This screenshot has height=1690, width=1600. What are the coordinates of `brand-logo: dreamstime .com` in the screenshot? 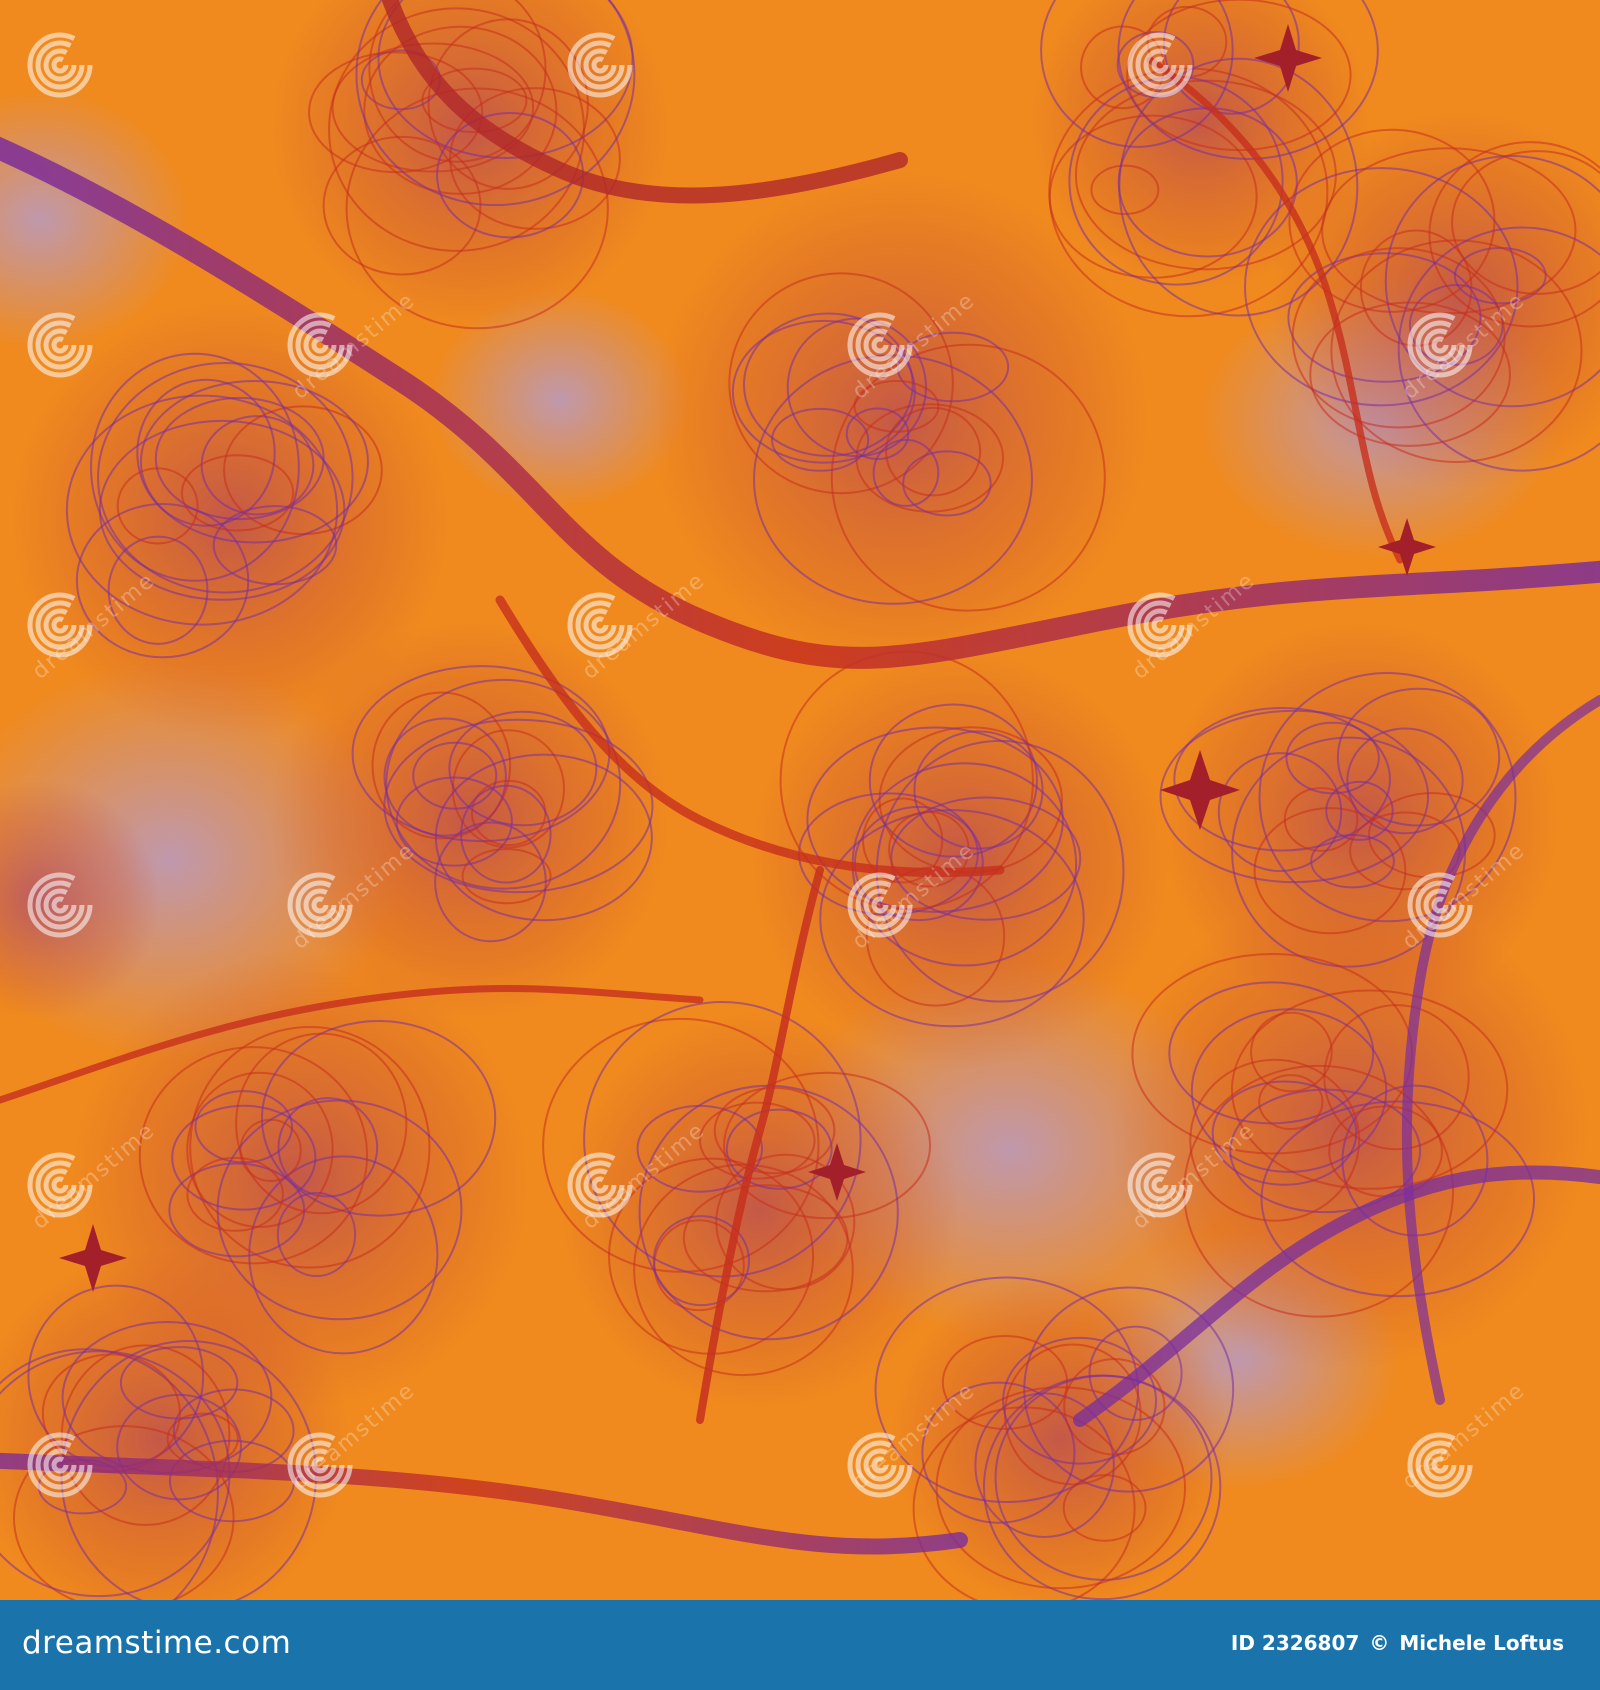 It's located at (156, 1643).